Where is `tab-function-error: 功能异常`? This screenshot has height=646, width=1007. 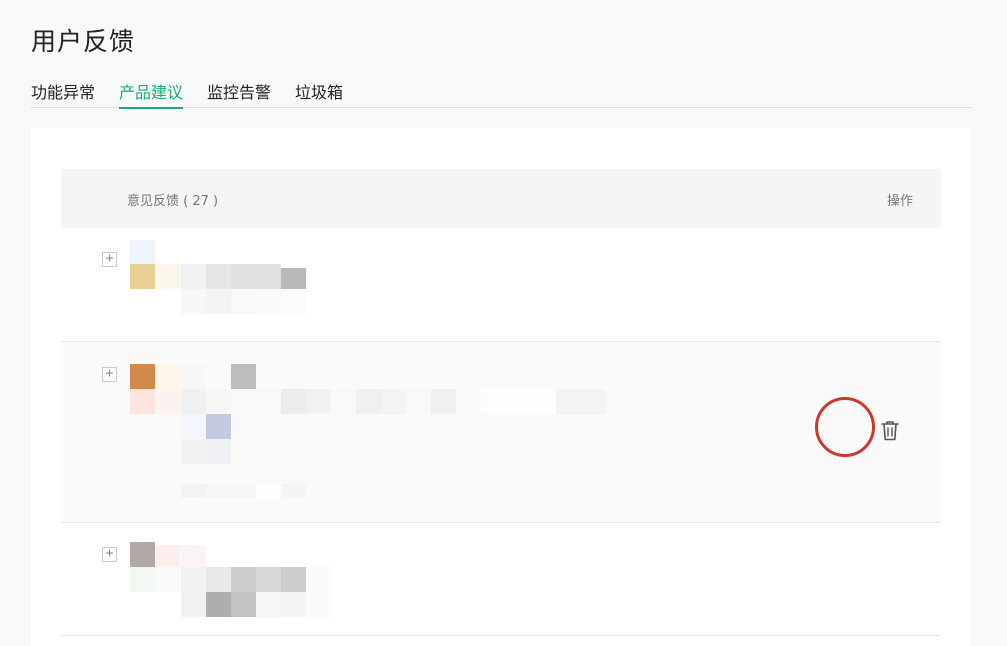
tab-function-error: 功能异常 is located at coordinates (63, 92).